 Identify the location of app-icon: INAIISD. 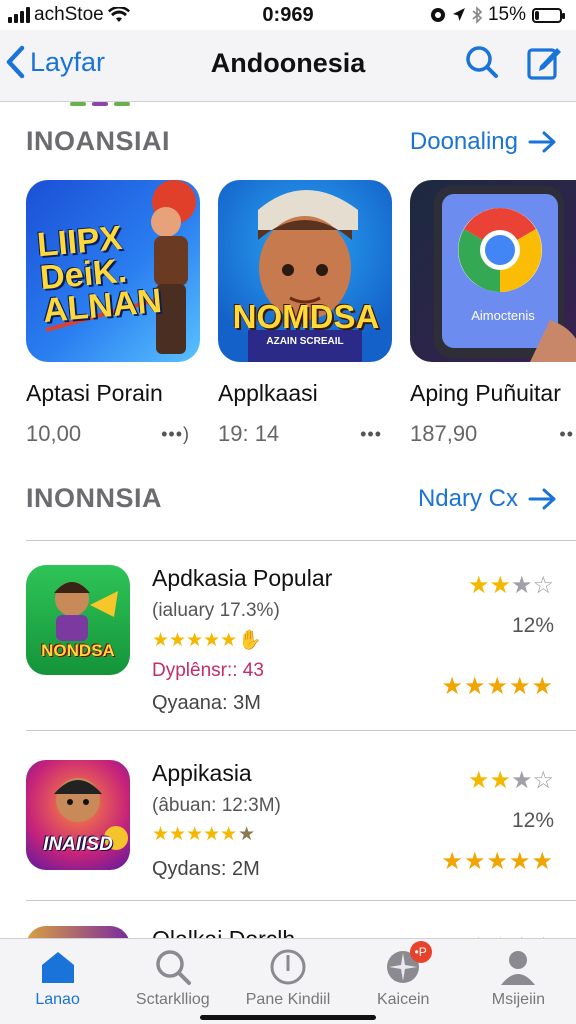
(78, 815).